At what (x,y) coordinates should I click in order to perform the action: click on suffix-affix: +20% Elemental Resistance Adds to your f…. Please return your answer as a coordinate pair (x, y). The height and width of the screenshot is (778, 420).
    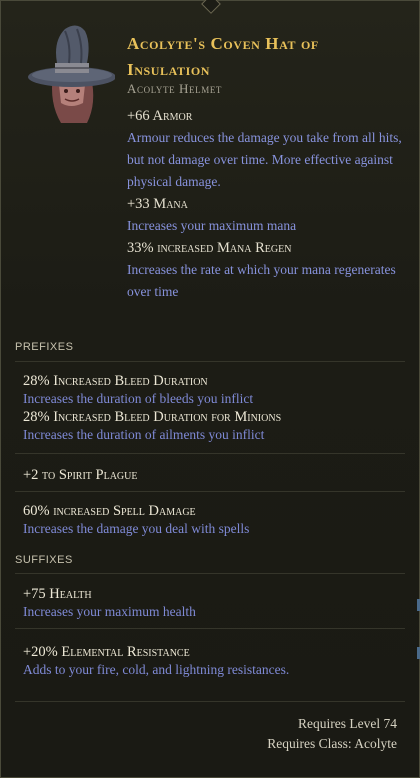
    Looking at the image, I should click on (213, 661).